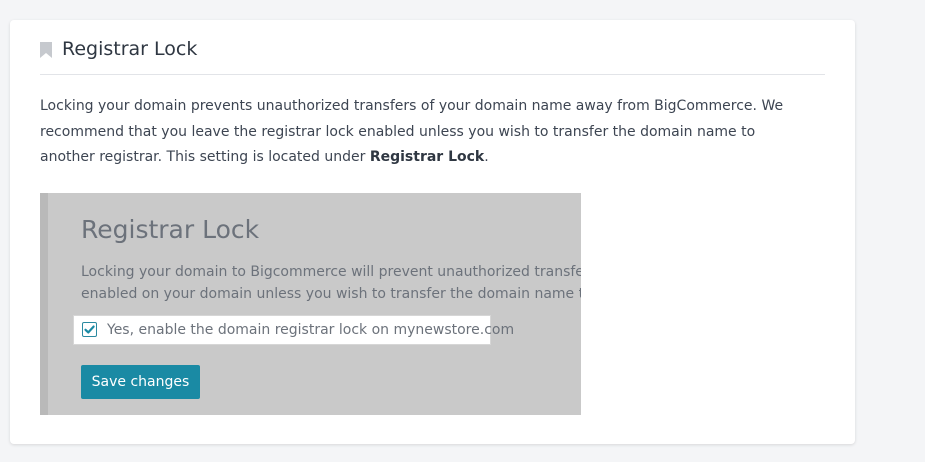 The width and height of the screenshot is (925, 462). Describe the element at coordinates (140, 382) in the screenshot. I see `save-changes-button: Save changes` at that location.